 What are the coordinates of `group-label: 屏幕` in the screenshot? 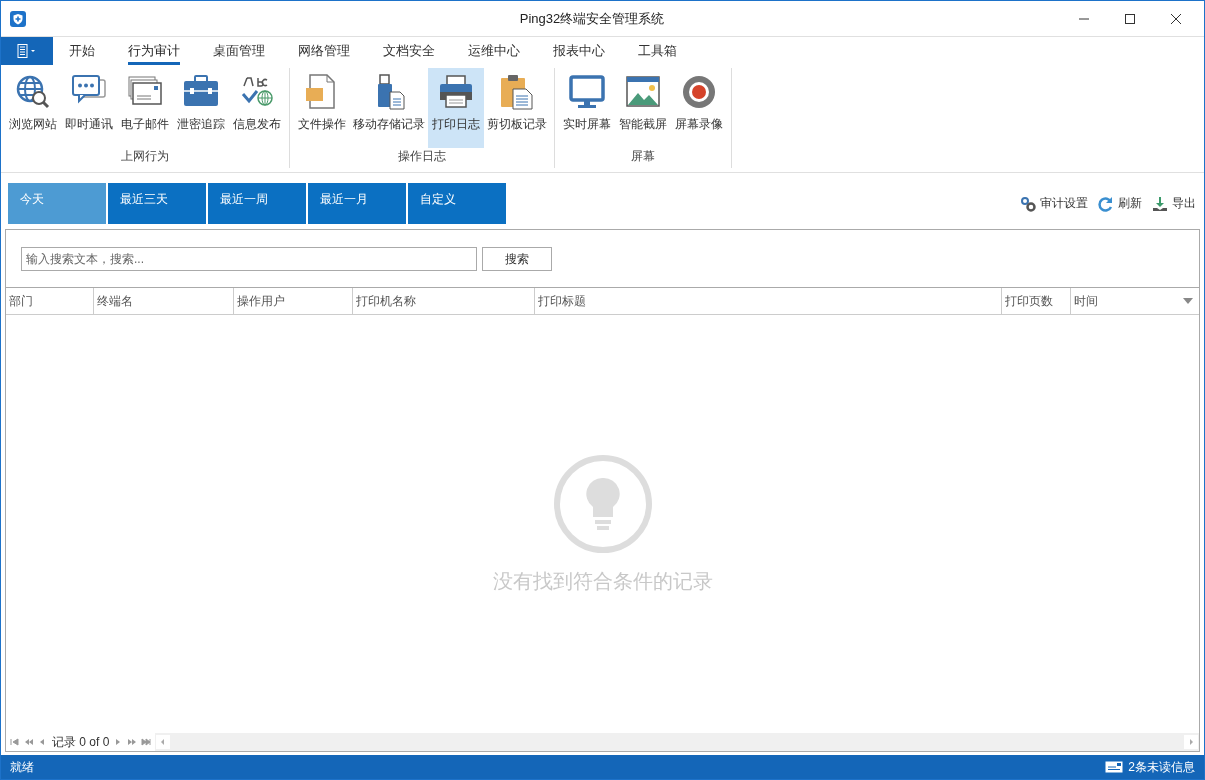 It's located at (643, 156).